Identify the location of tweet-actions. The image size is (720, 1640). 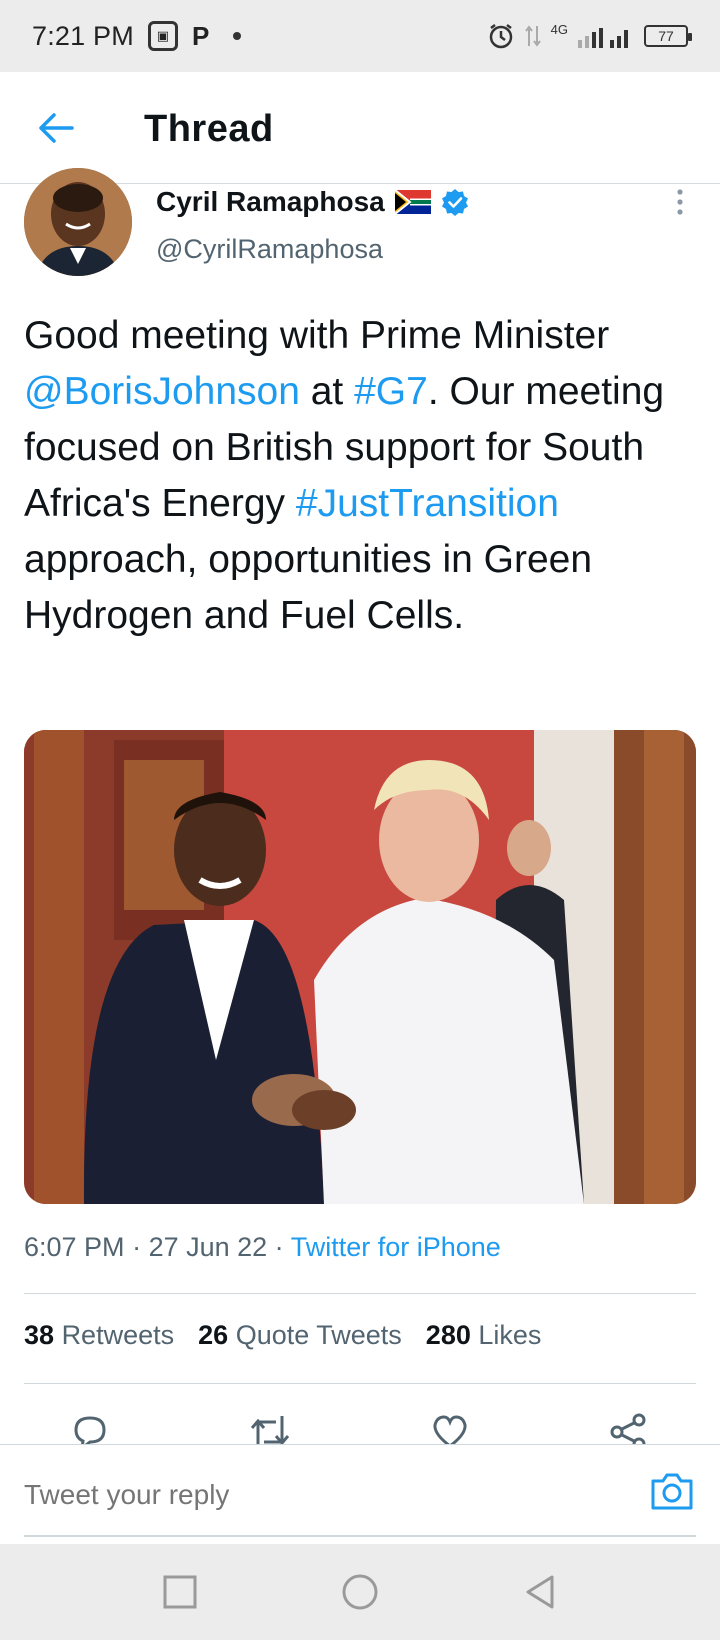
(360, 1422).